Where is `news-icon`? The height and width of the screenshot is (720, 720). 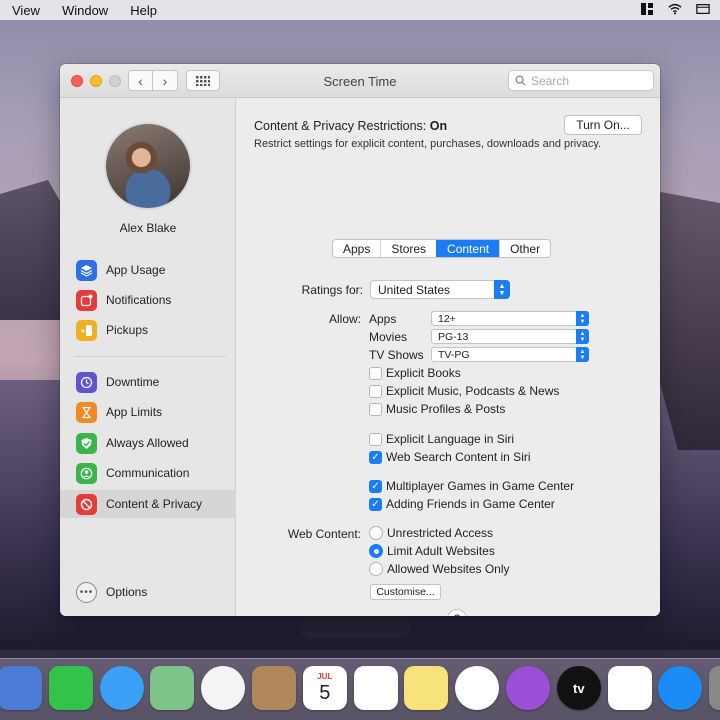
news-icon is located at coordinates (629, 688).